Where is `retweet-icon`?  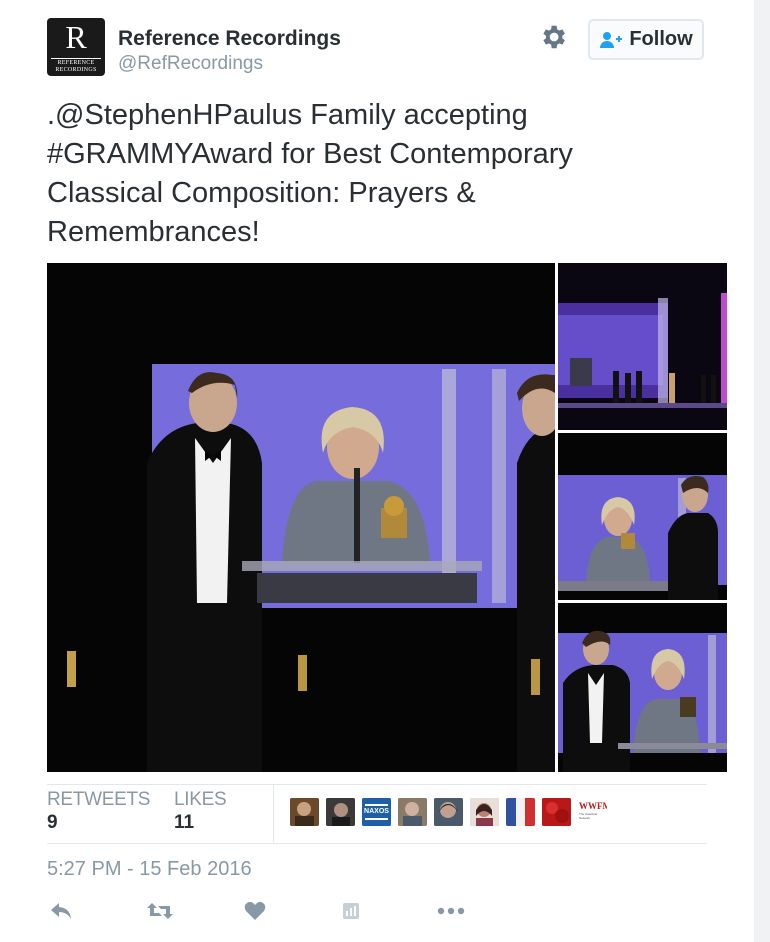 retweet-icon is located at coordinates (160, 911).